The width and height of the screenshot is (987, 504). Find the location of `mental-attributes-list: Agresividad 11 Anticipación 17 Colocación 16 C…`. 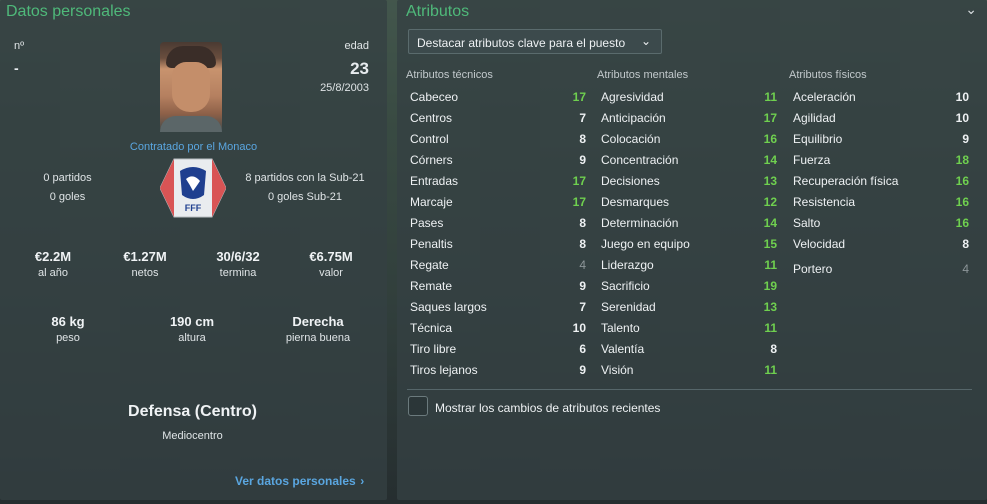

mental-attributes-list: Agresividad 11 Anticipación 17 Colocación 16 C… is located at coordinates (689, 233).